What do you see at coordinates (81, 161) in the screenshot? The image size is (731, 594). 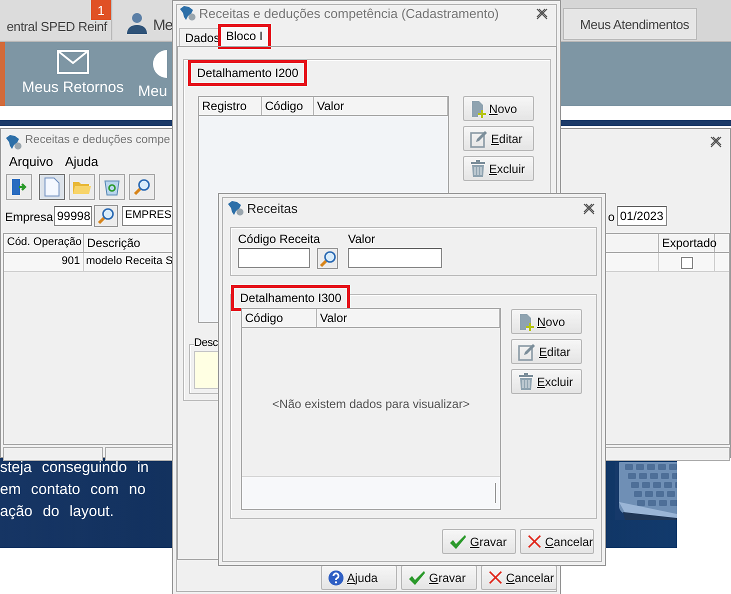 I see `menu-item: Ajuda` at bounding box center [81, 161].